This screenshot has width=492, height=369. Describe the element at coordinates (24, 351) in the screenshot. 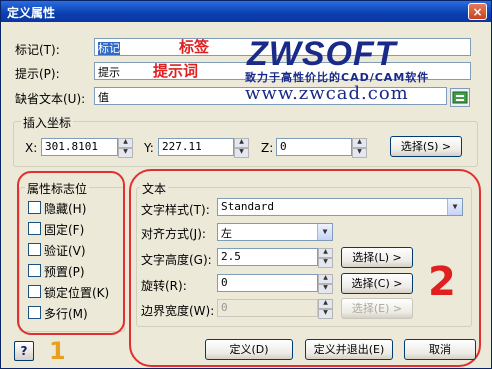

I see `help-button: ?` at that location.